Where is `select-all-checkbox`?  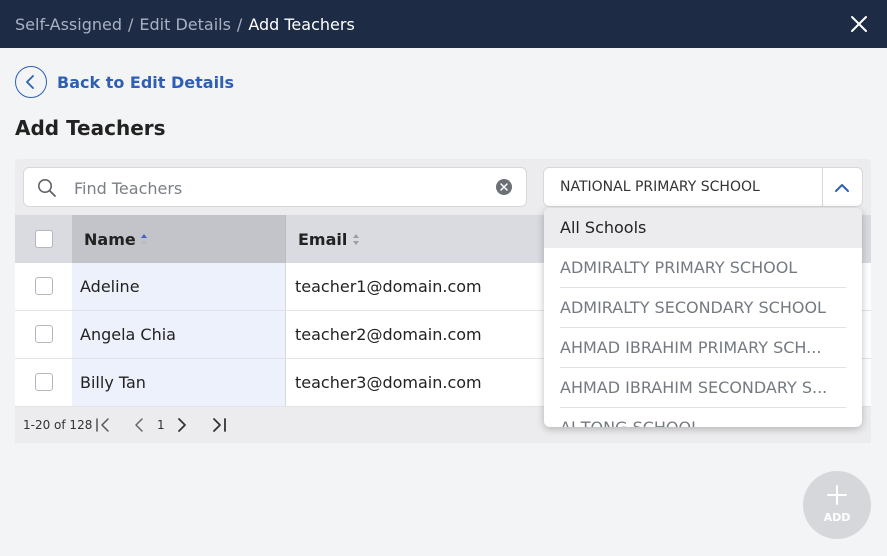 select-all-checkbox is located at coordinates (44, 239).